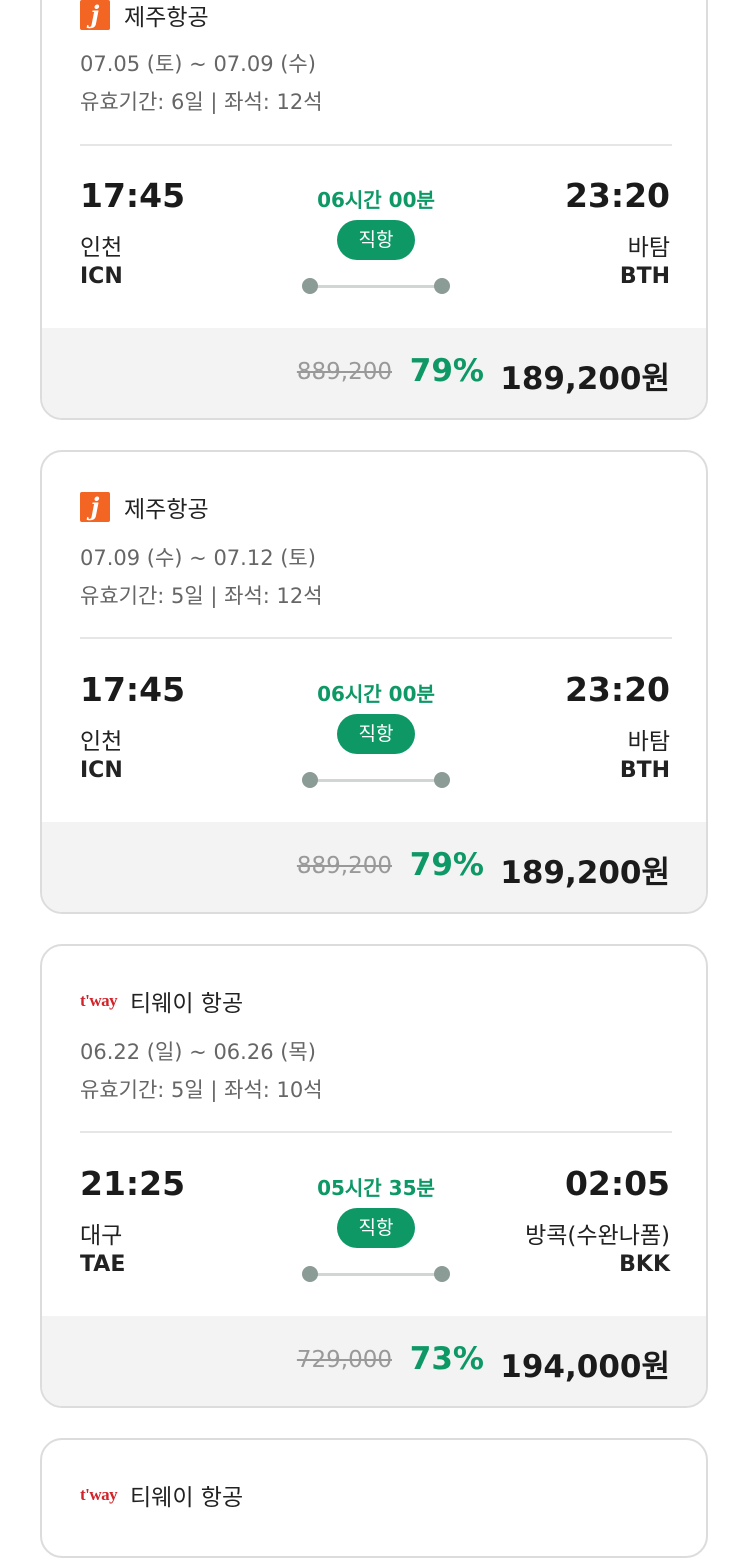 This screenshot has height=1558, width=750. I want to click on travel-dates: 07.09 (수) ~ 07.12 (토), so click(198, 558).